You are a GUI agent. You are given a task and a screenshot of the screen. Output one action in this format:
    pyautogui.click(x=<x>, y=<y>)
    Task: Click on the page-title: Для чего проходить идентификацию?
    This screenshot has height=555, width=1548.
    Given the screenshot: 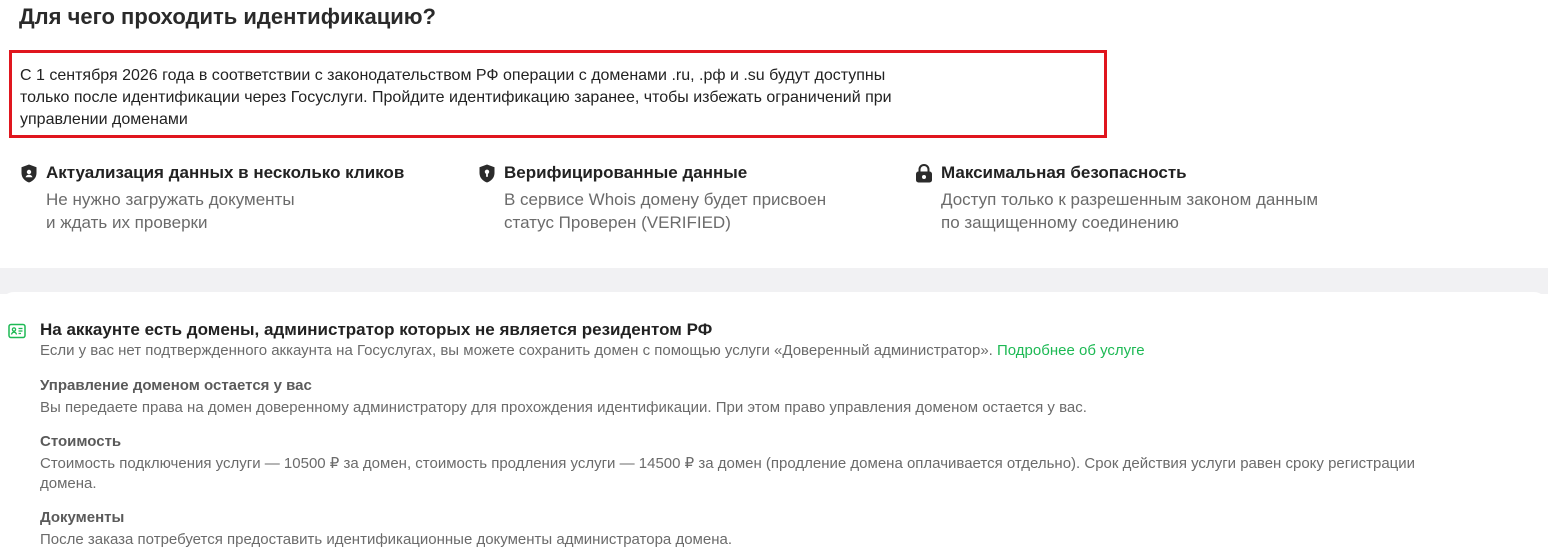 What is the action you would take?
    pyautogui.click(x=227, y=16)
    